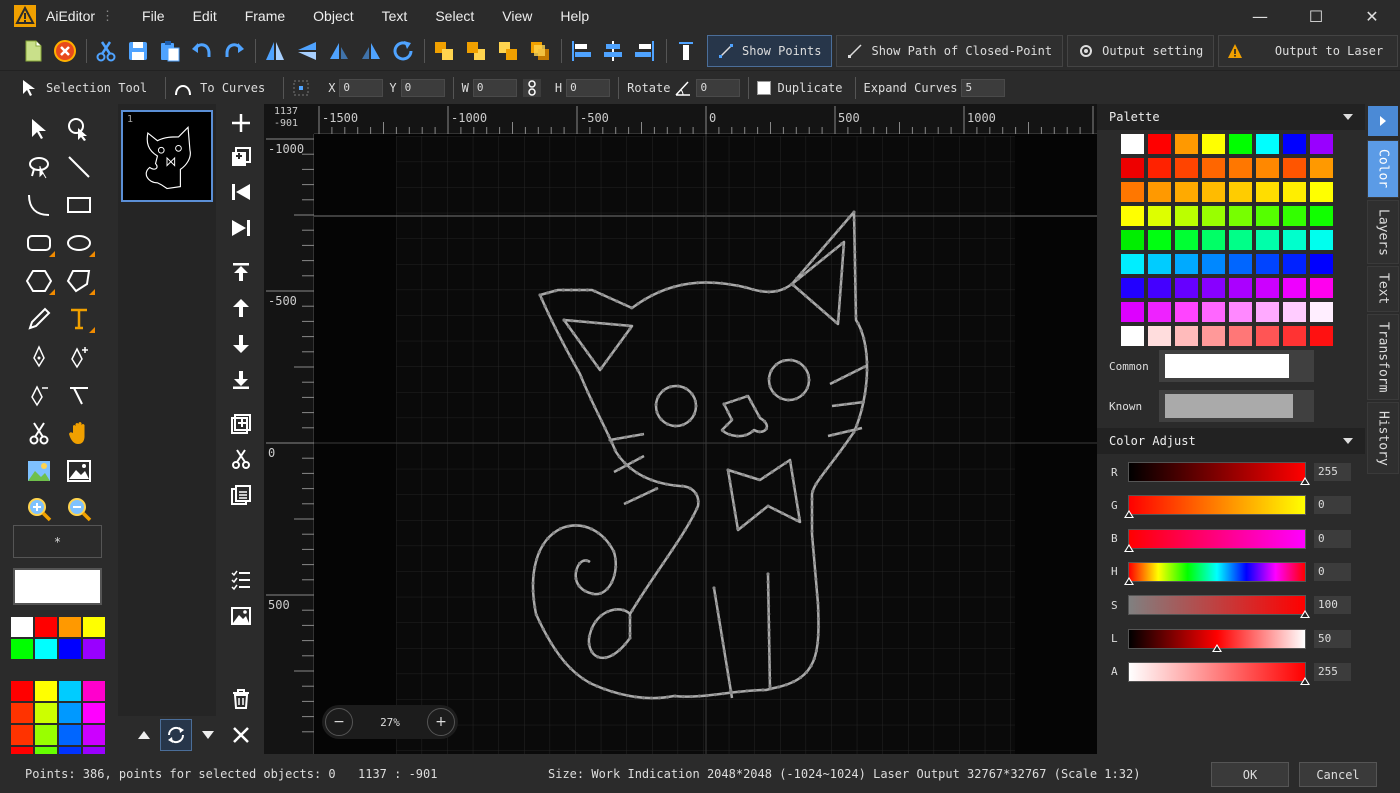 This screenshot has width=1400, height=793. I want to click on polygon-tool, so click(39, 280).